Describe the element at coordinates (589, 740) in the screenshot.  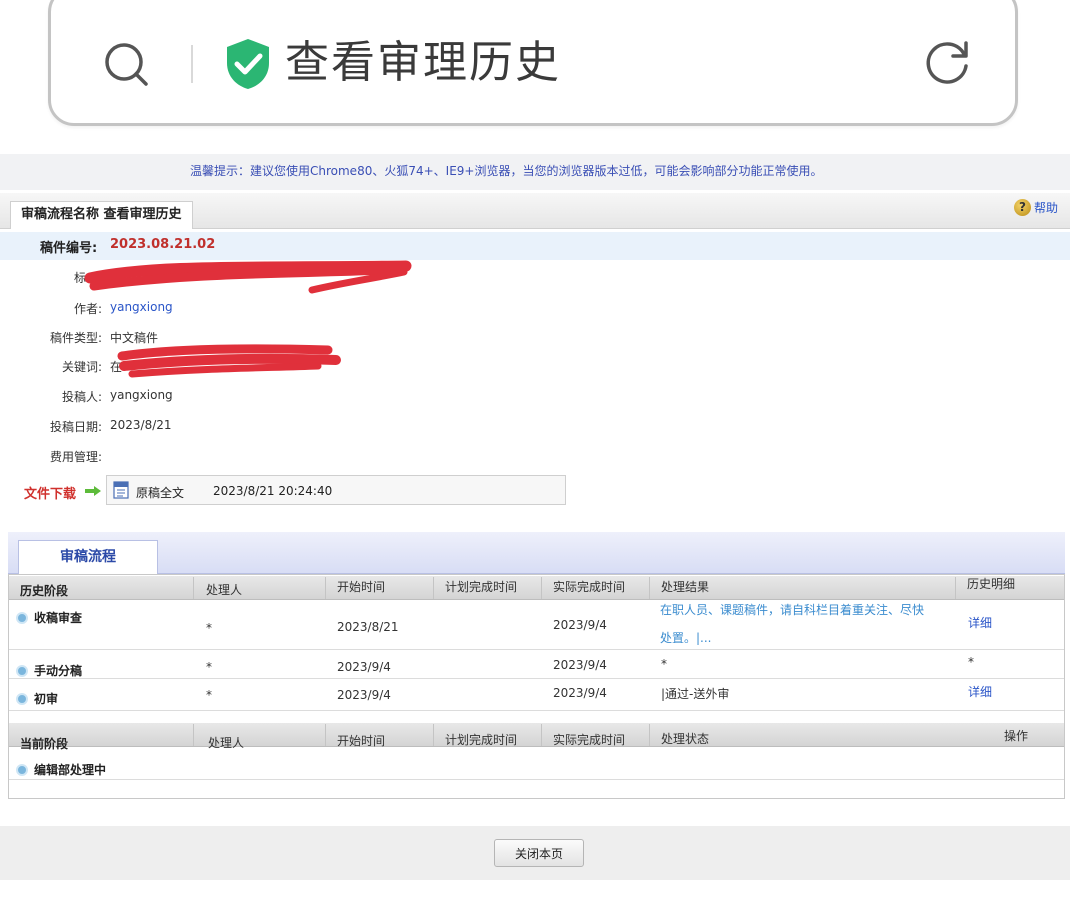
I see `current-header-actual: 实际完成时间` at that location.